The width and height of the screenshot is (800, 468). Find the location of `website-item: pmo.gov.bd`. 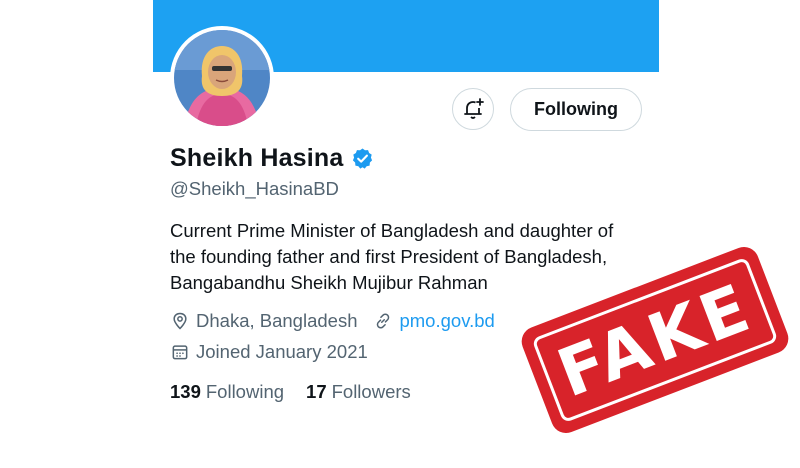

website-item: pmo.gov.bd is located at coordinates (434, 321).